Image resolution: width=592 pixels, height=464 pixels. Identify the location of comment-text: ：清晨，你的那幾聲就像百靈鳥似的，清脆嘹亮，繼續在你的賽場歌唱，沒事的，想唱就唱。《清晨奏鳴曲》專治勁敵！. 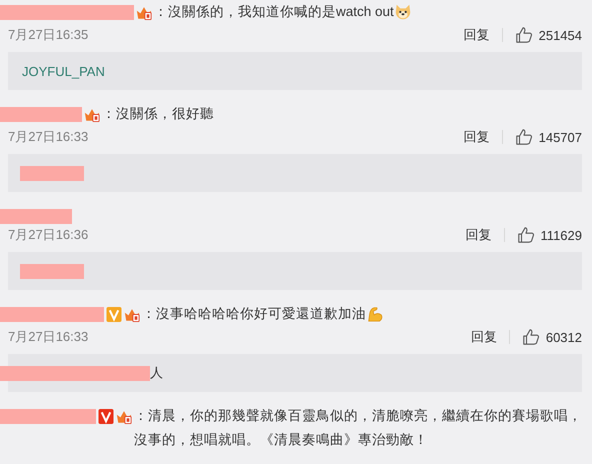
(358, 428).